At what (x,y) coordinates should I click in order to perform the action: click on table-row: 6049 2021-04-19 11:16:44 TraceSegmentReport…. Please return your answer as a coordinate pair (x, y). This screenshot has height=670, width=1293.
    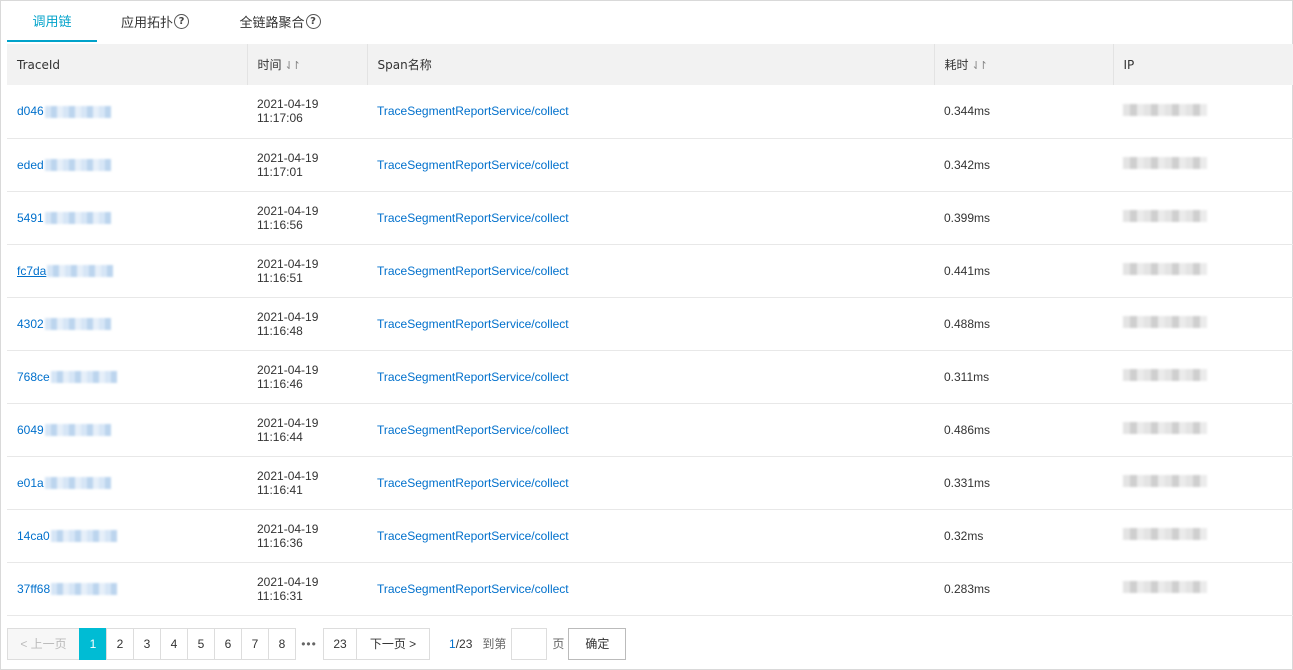
    Looking at the image, I should click on (650, 430).